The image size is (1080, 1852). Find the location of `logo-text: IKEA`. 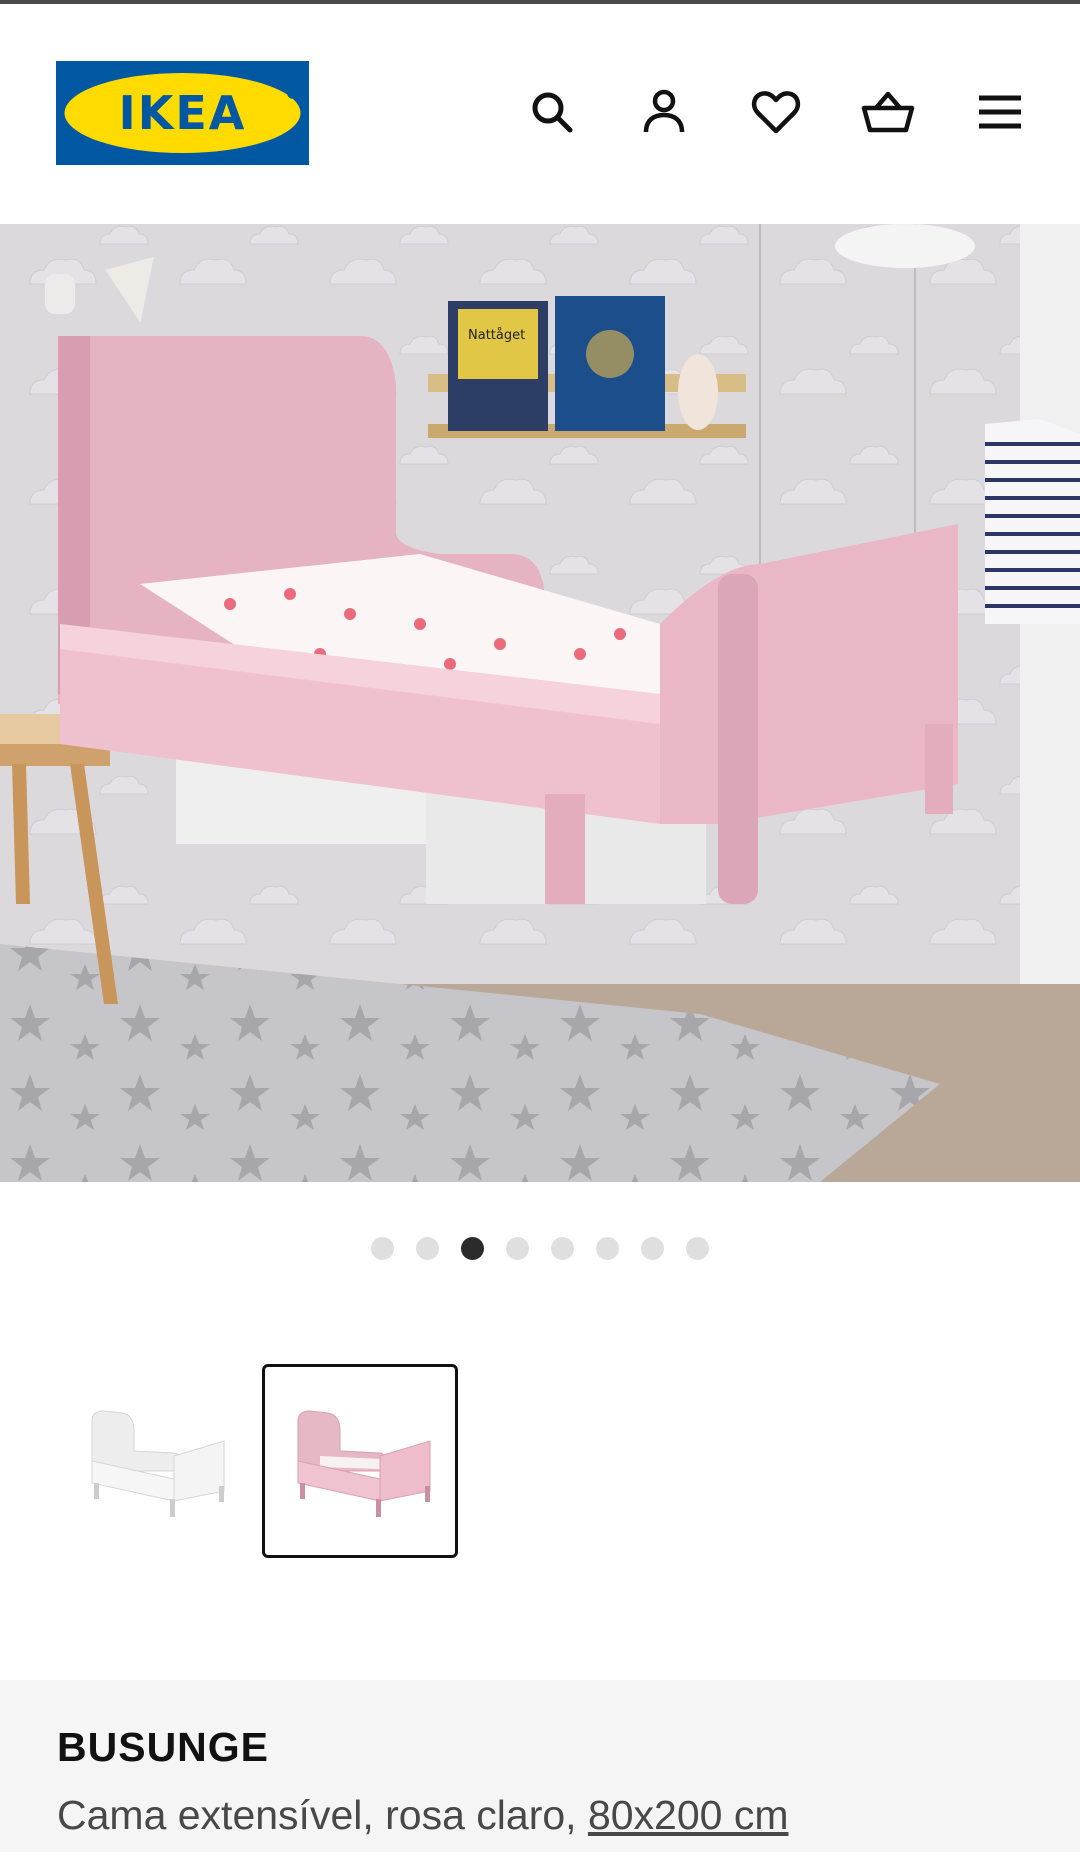

logo-text: IKEA is located at coordinates (183, 113).